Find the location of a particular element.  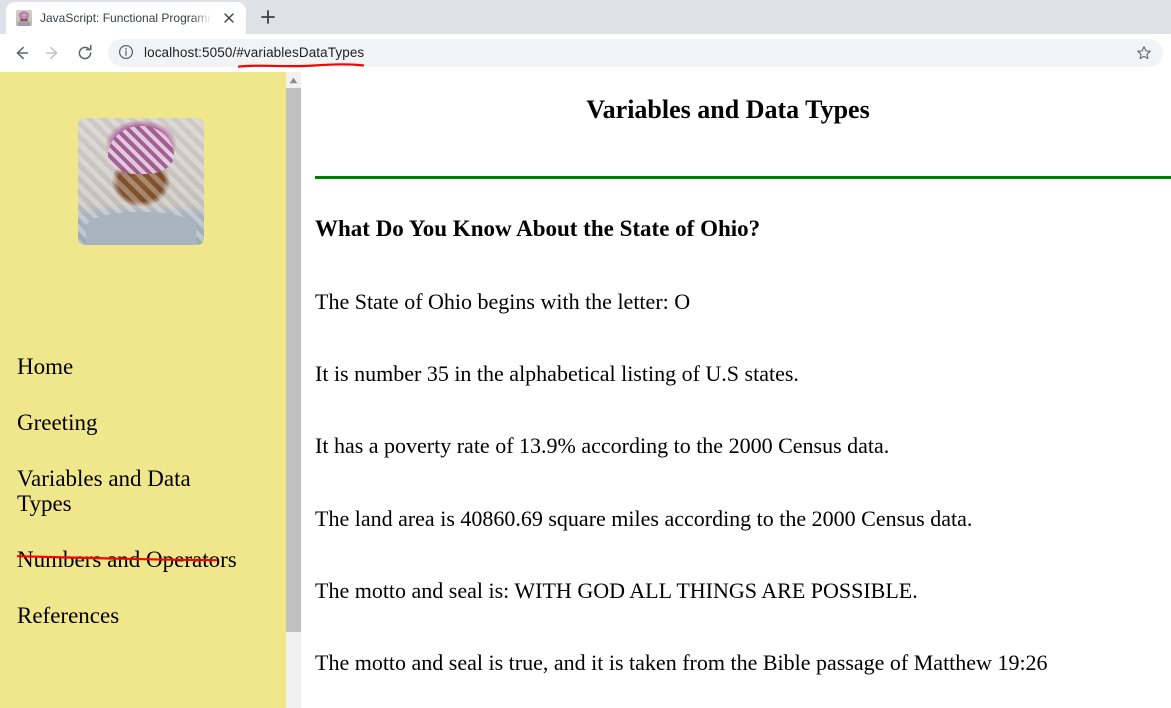

sidebar-scrollbar is located at coordinates (293, 390).